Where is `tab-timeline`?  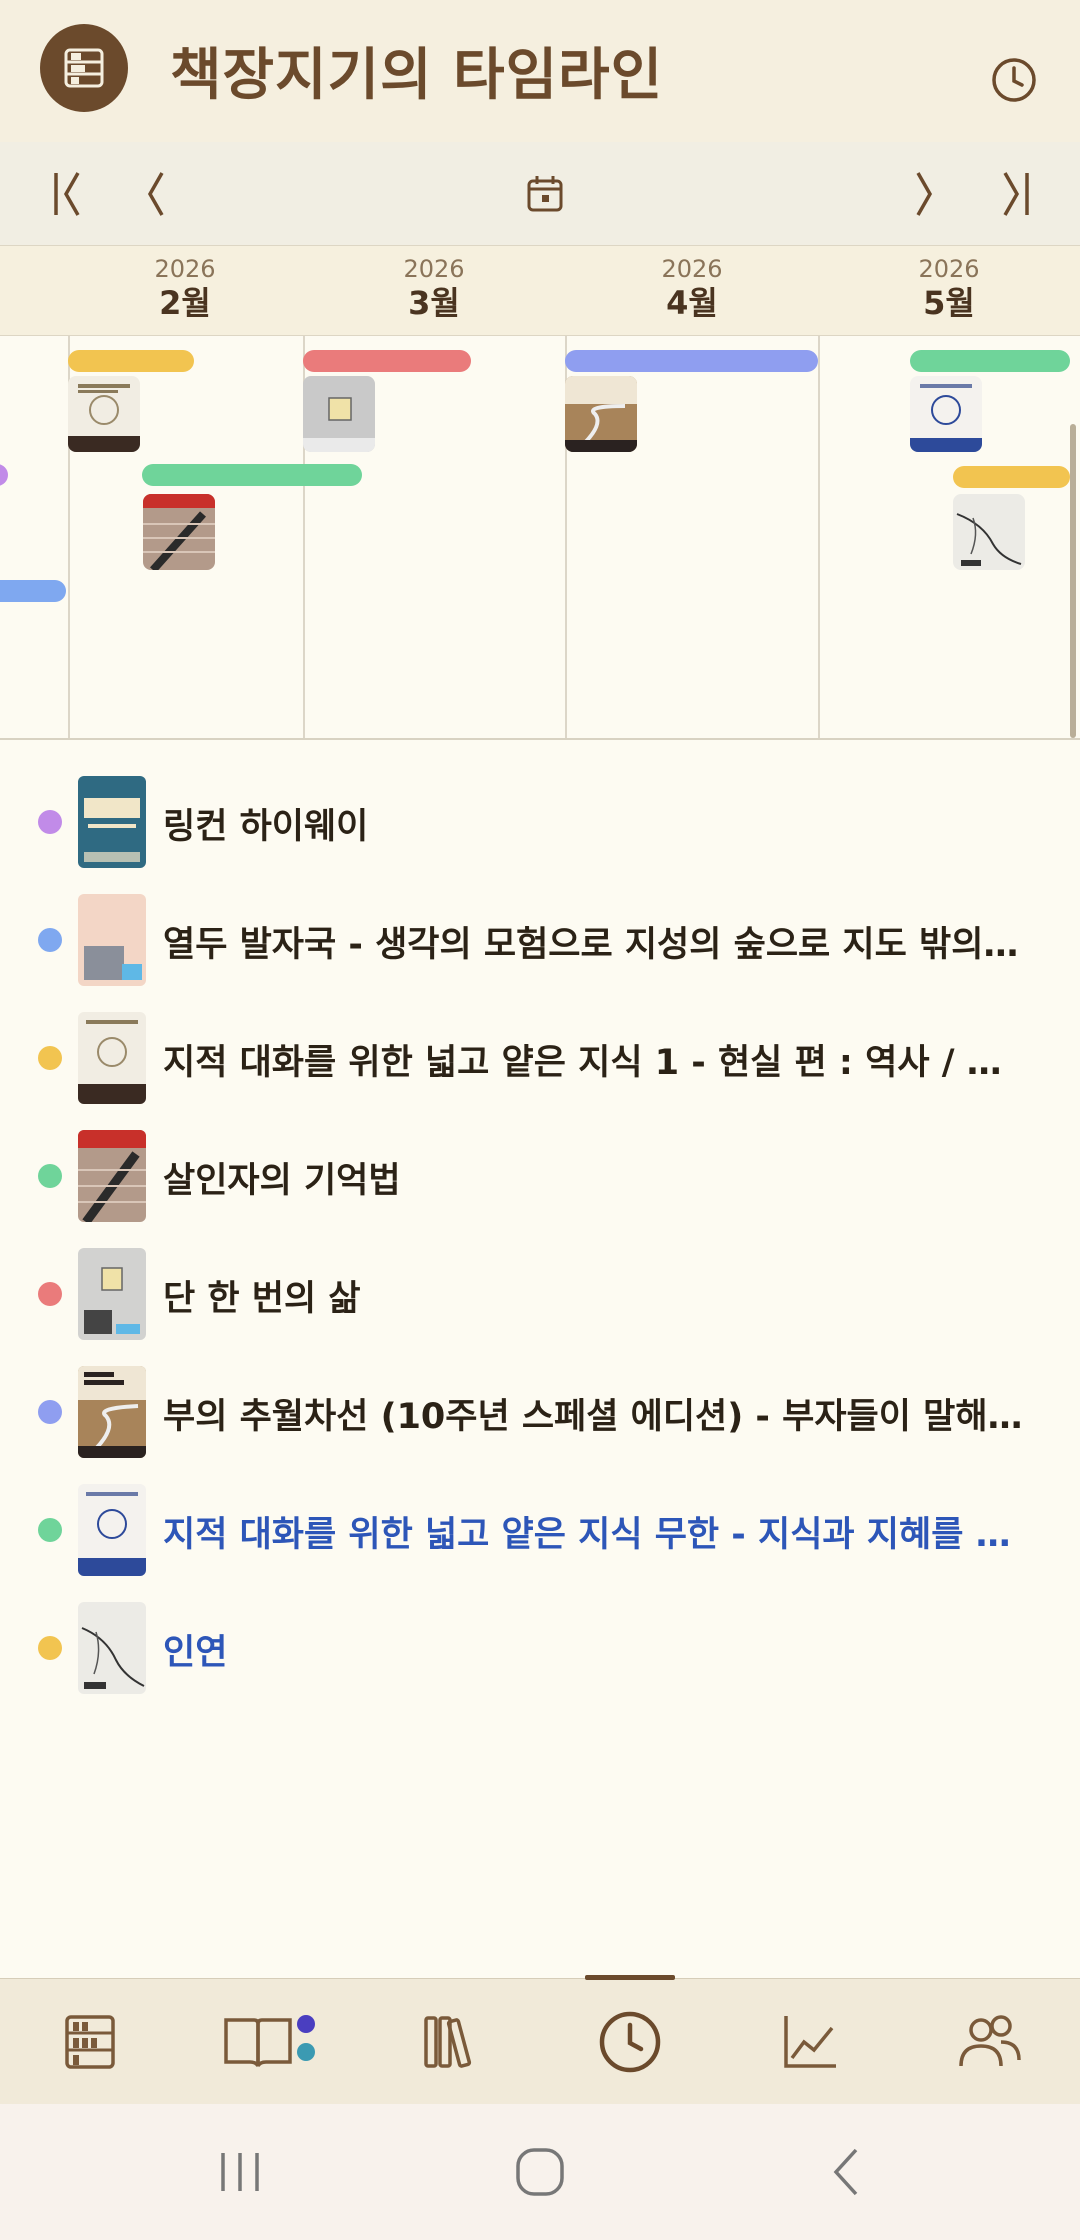
tab-timeline is located at coordinates (630, 2042).